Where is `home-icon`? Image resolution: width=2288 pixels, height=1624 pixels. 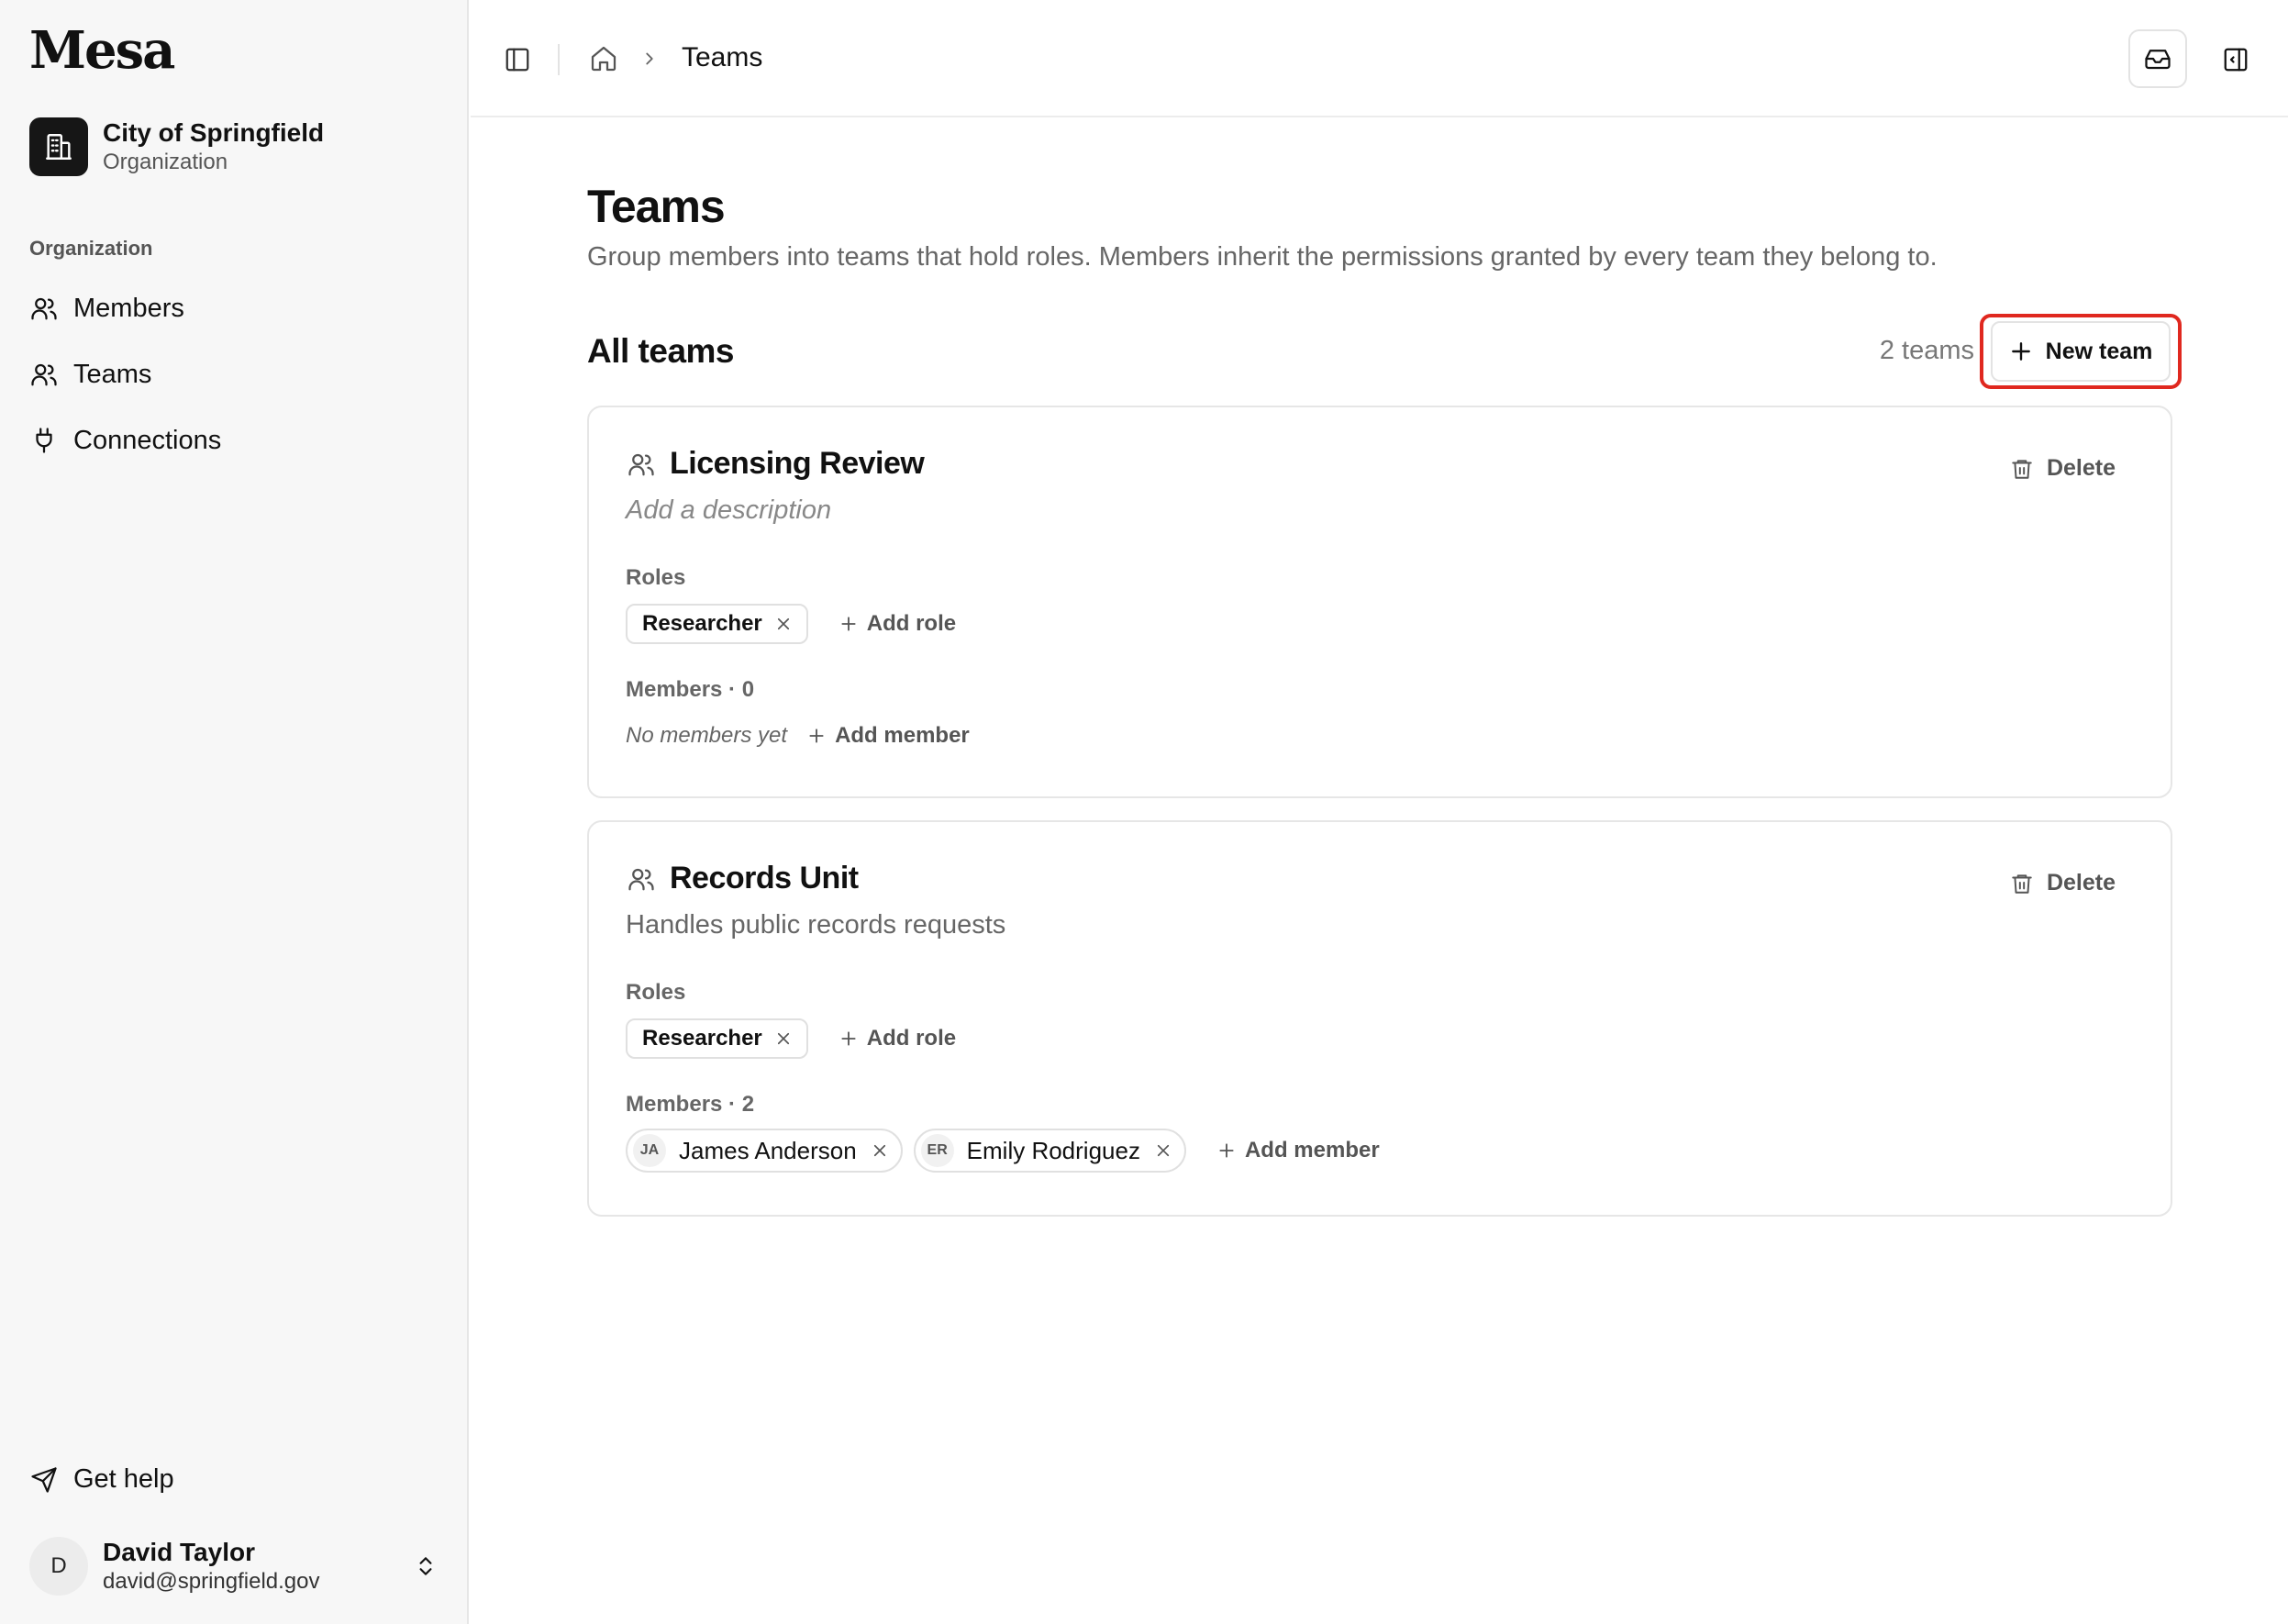
home-icon is located at coordinates (603, 58).